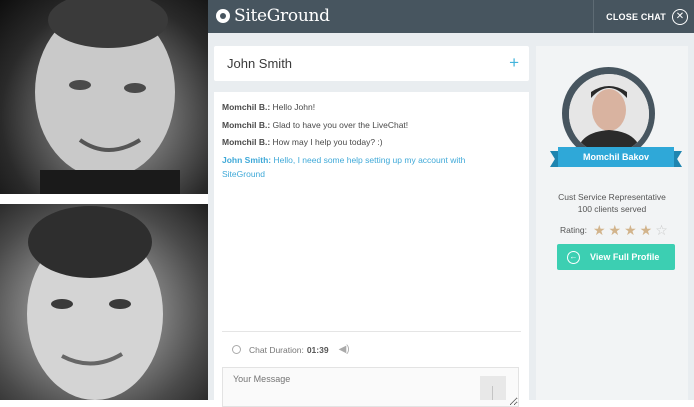 This screenshot has width=694, height=407. Describe the element at coordinates (573, 257) in the screenshot. I see `arrow-left-icon: ←` at that location.